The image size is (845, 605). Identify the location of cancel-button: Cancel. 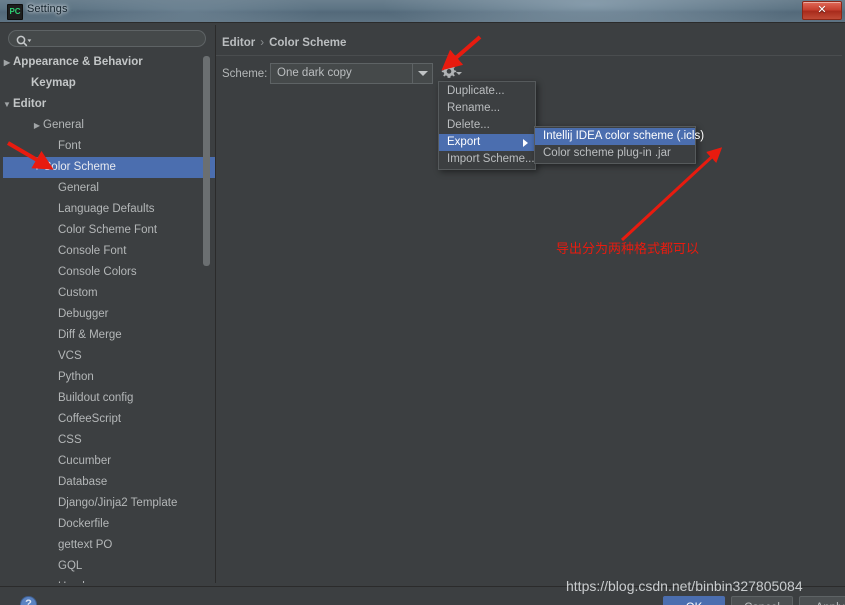
(762, 600).